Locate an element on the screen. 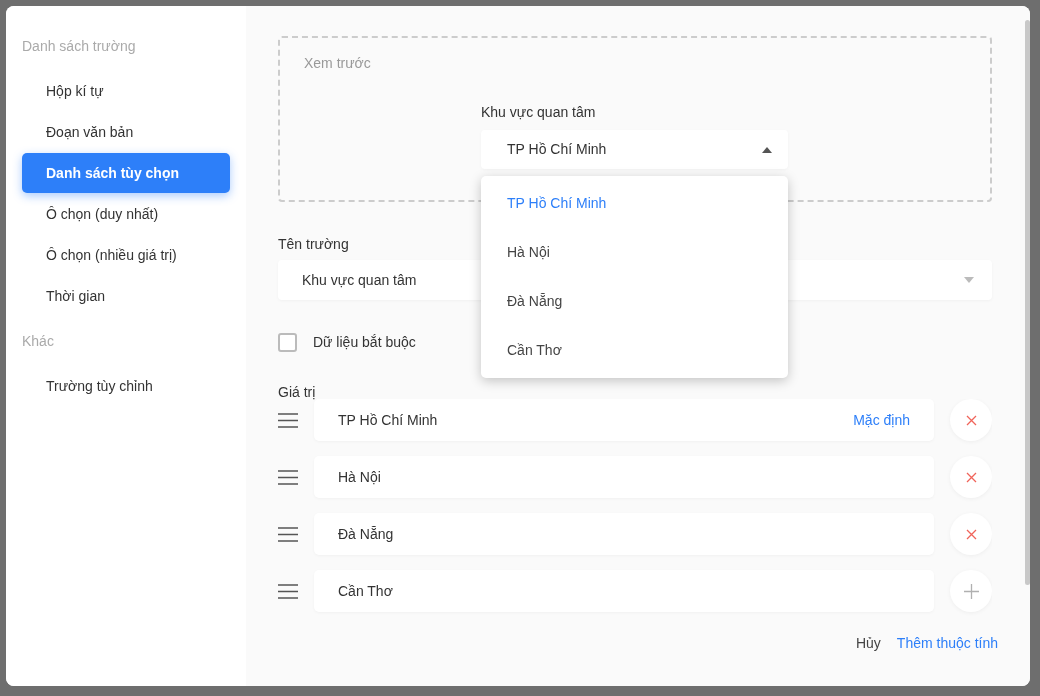  section-heading: Danh sách trường is located at coordinates (79, 46).